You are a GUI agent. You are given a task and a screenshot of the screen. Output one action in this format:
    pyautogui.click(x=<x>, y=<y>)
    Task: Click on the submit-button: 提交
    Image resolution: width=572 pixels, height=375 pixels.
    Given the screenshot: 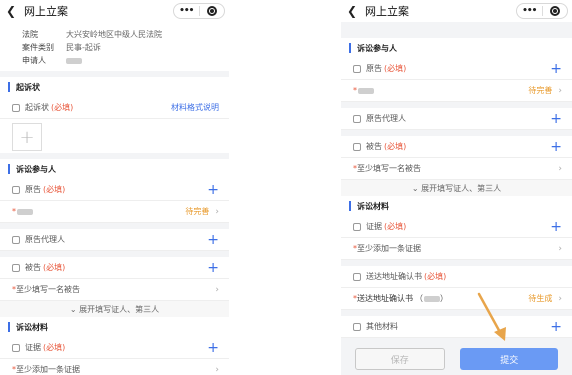 What is the action you would take?
    pyautogui.click(x=509, y=359)
    